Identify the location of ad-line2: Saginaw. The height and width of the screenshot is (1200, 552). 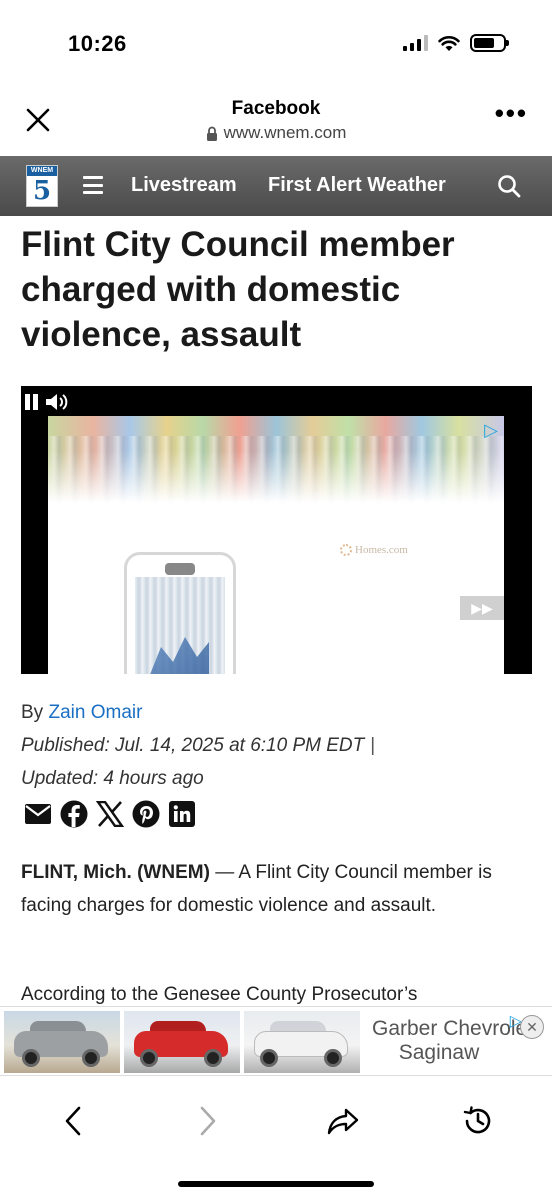
(439, 1052).